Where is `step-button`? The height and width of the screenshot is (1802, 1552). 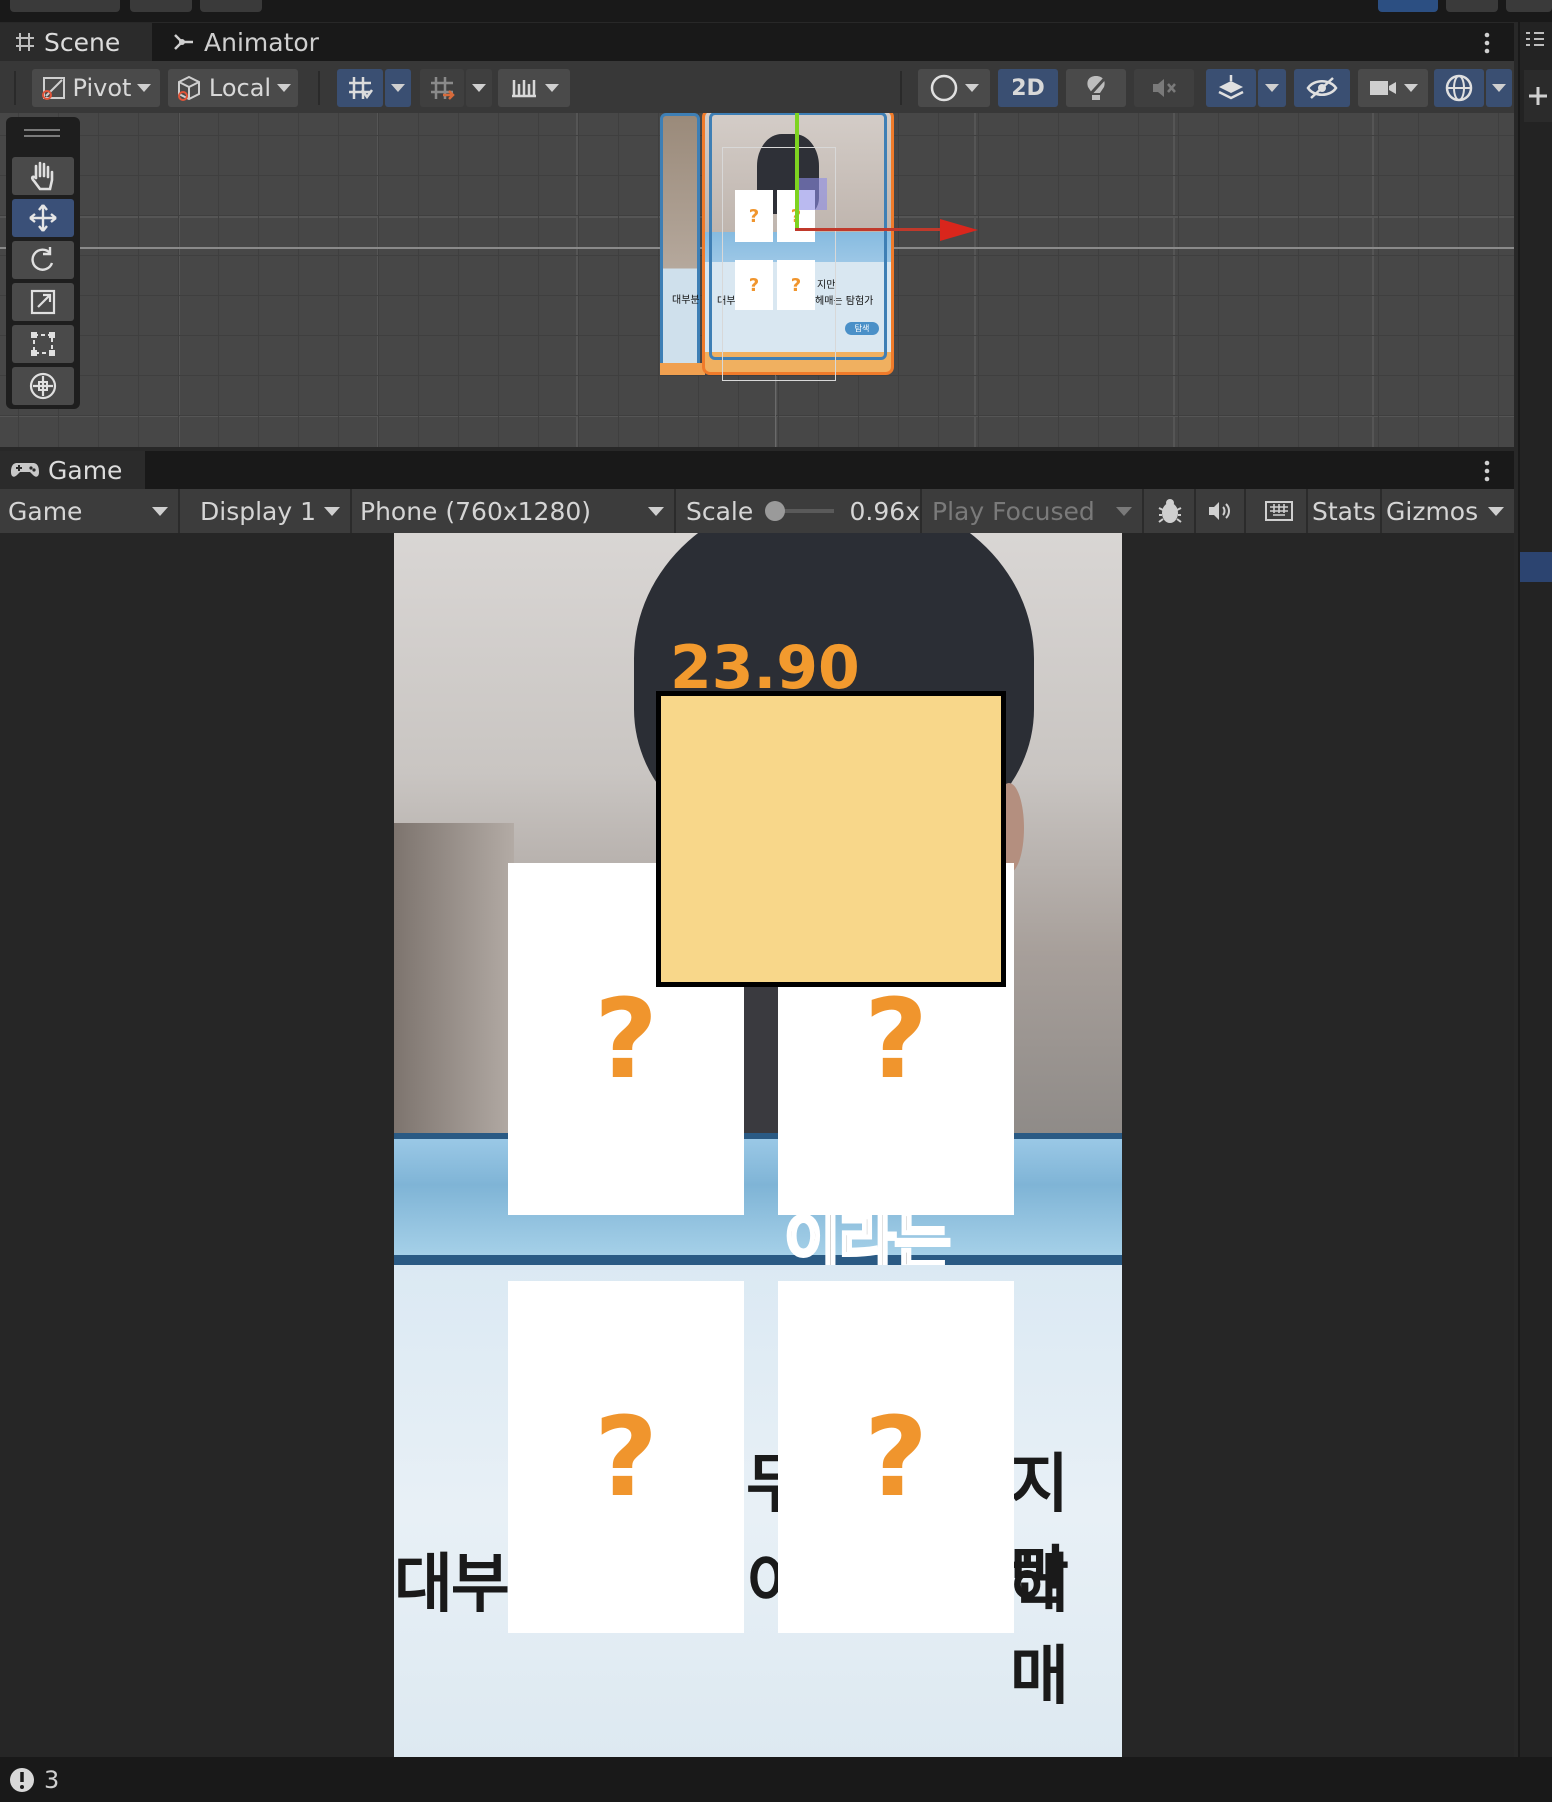 step-button is located at coordinates (1529, 6).